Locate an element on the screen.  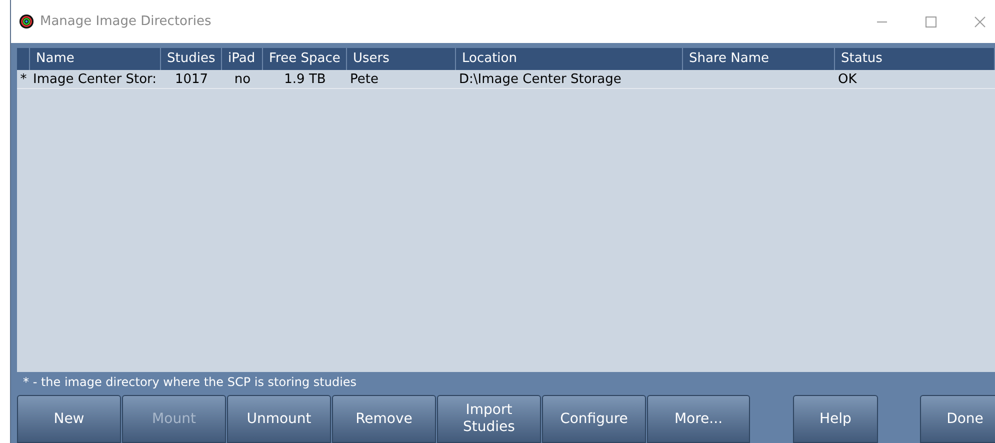
toolbar-button: Configure is located at coordinates (594, 419).